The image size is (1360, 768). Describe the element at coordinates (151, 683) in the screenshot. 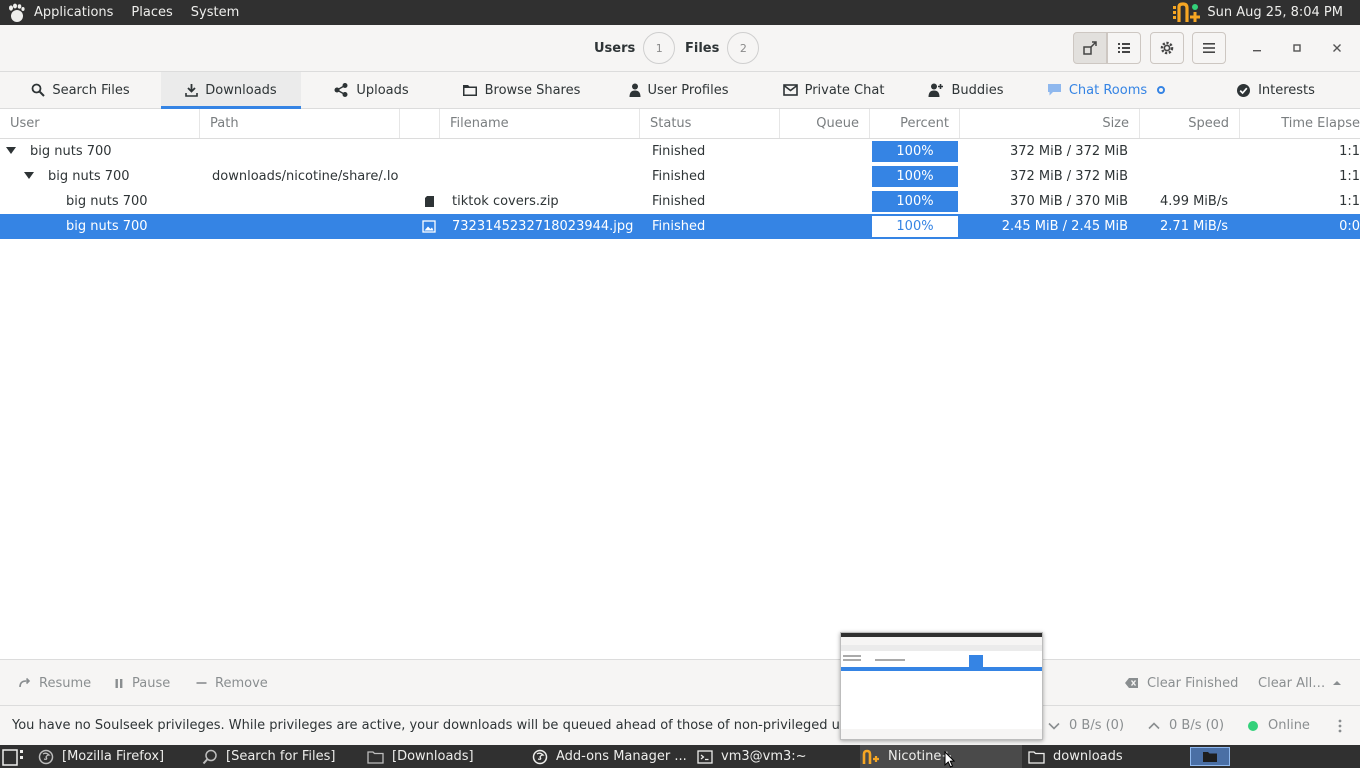

I see `pause-label: Pause` at that location.